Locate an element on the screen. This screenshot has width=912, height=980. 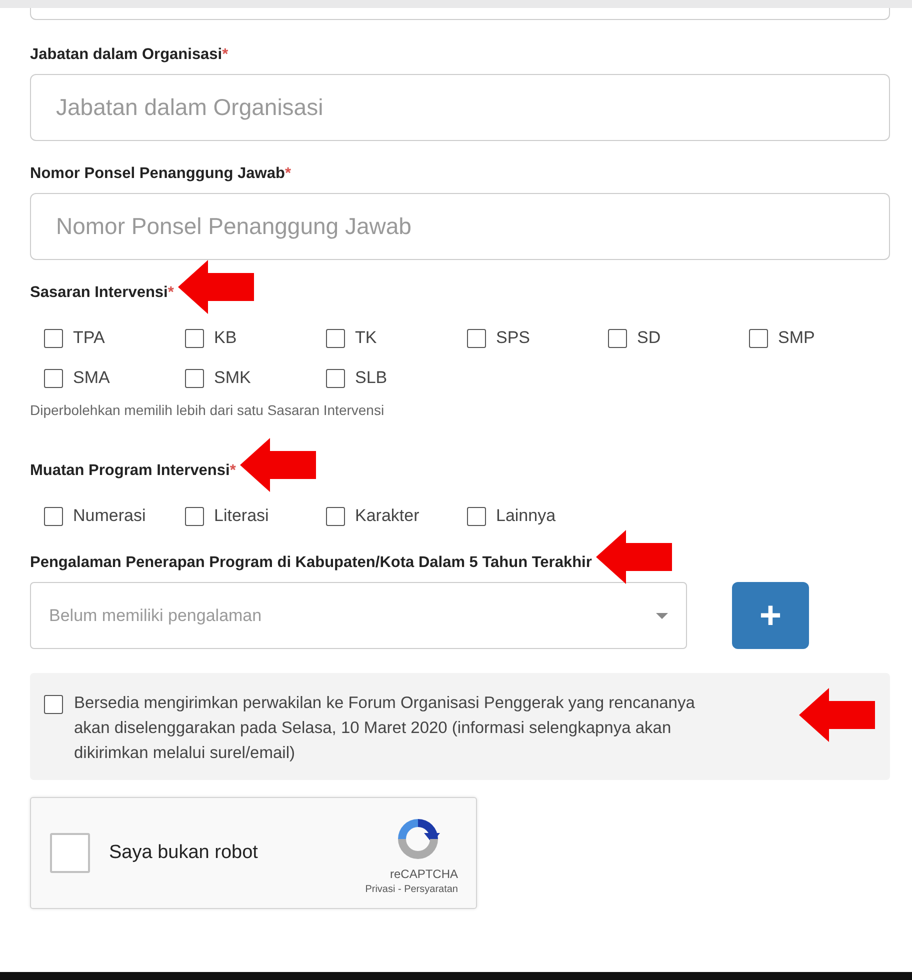
help-text: Diperbolehkan memilih lebih dari satu Sasaran Intervensi is located at coordinates (208, 410).